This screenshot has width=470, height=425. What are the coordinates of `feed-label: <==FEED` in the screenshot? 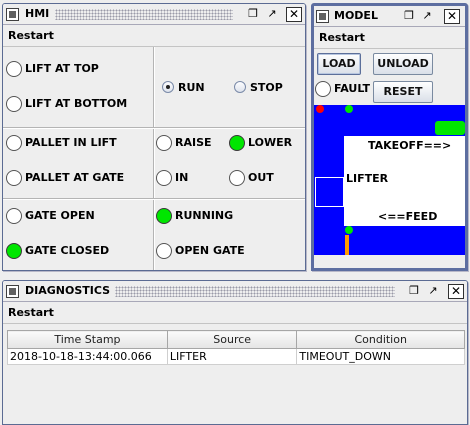 It's located at (408, 216).